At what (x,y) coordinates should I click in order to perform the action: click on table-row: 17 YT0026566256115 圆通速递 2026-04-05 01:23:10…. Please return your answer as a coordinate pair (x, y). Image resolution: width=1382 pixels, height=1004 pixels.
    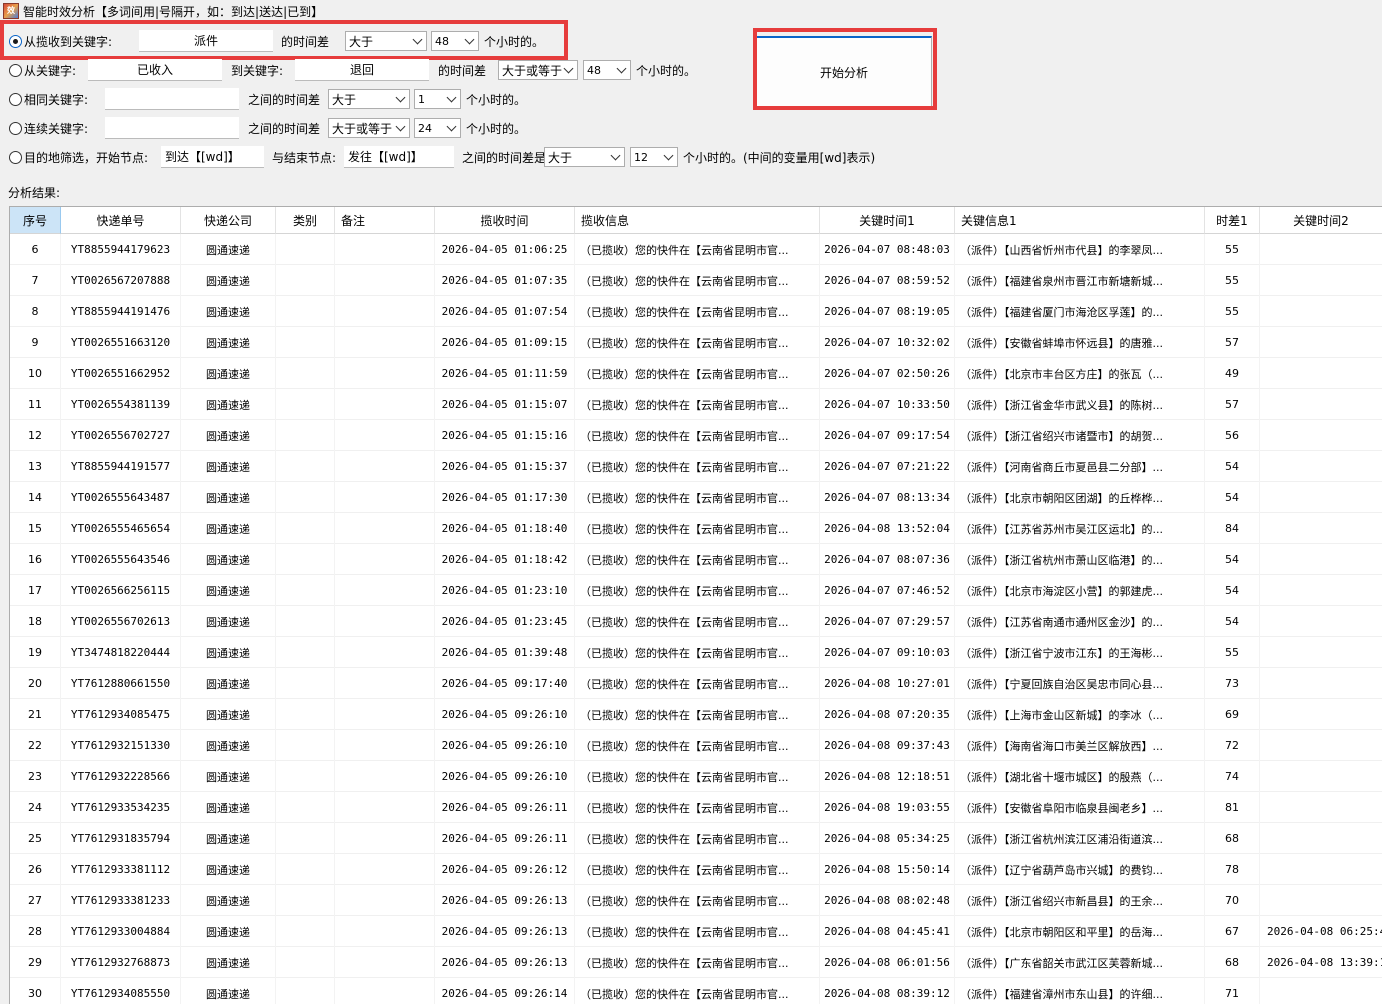
    Looking at the image, I should click on (696, 590).